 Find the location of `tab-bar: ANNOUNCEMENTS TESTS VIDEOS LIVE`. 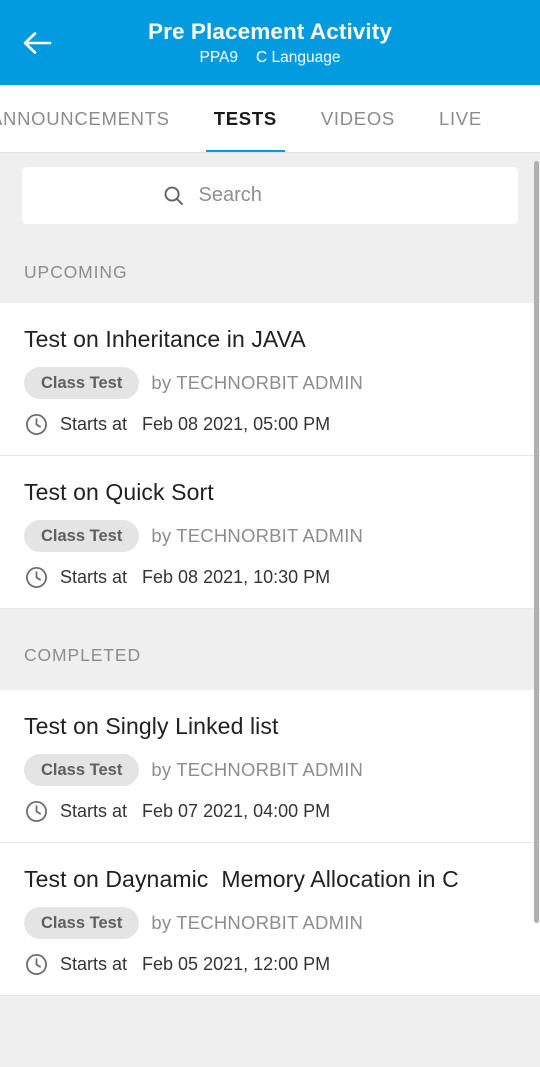

tab-bar: ANNOUNCEMENTS TESTS VIDEOS LIVE is located at coordinates (270, 119).